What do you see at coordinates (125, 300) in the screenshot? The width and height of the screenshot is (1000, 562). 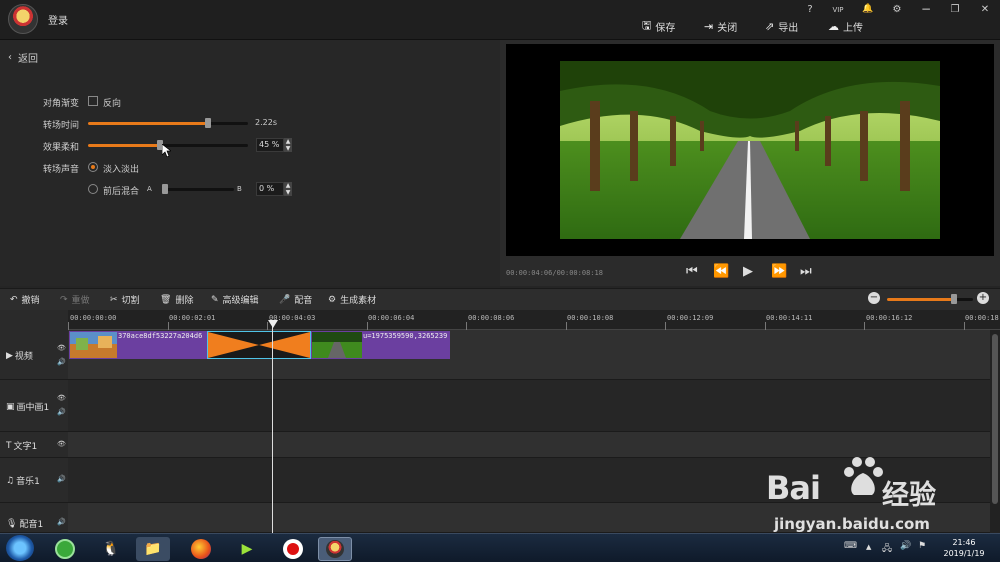 I see `cut-button: ✂ 切割` at bounding box center [125, 300].